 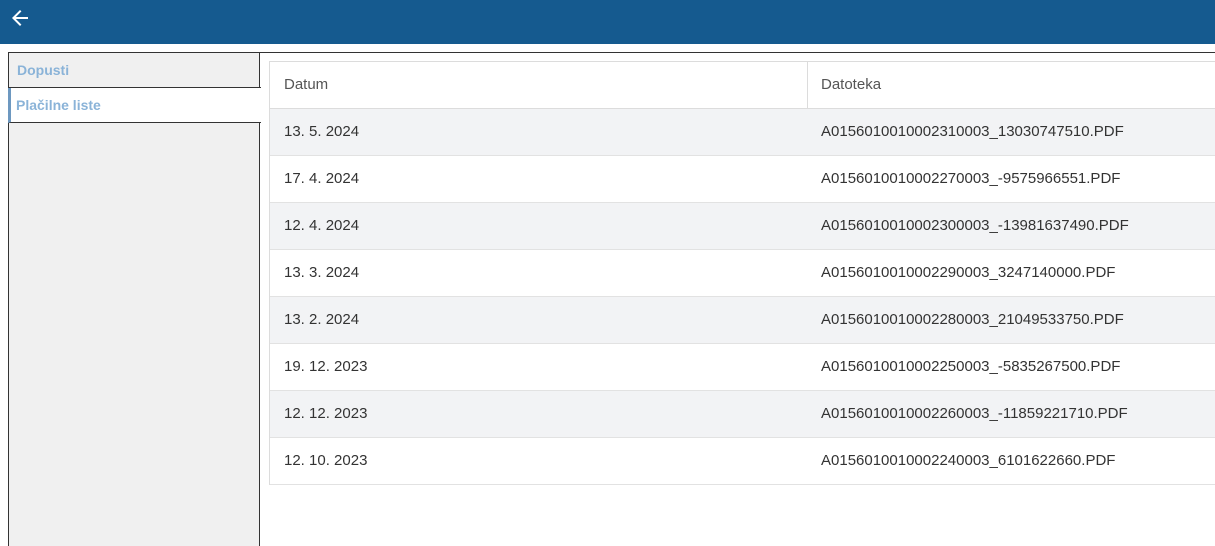 What do you see at coordinates (974, 414) in the screenshot?
I see `file-cell: A0156010010002260003_-11859221710.PDF` at bounding box center [974, 414].